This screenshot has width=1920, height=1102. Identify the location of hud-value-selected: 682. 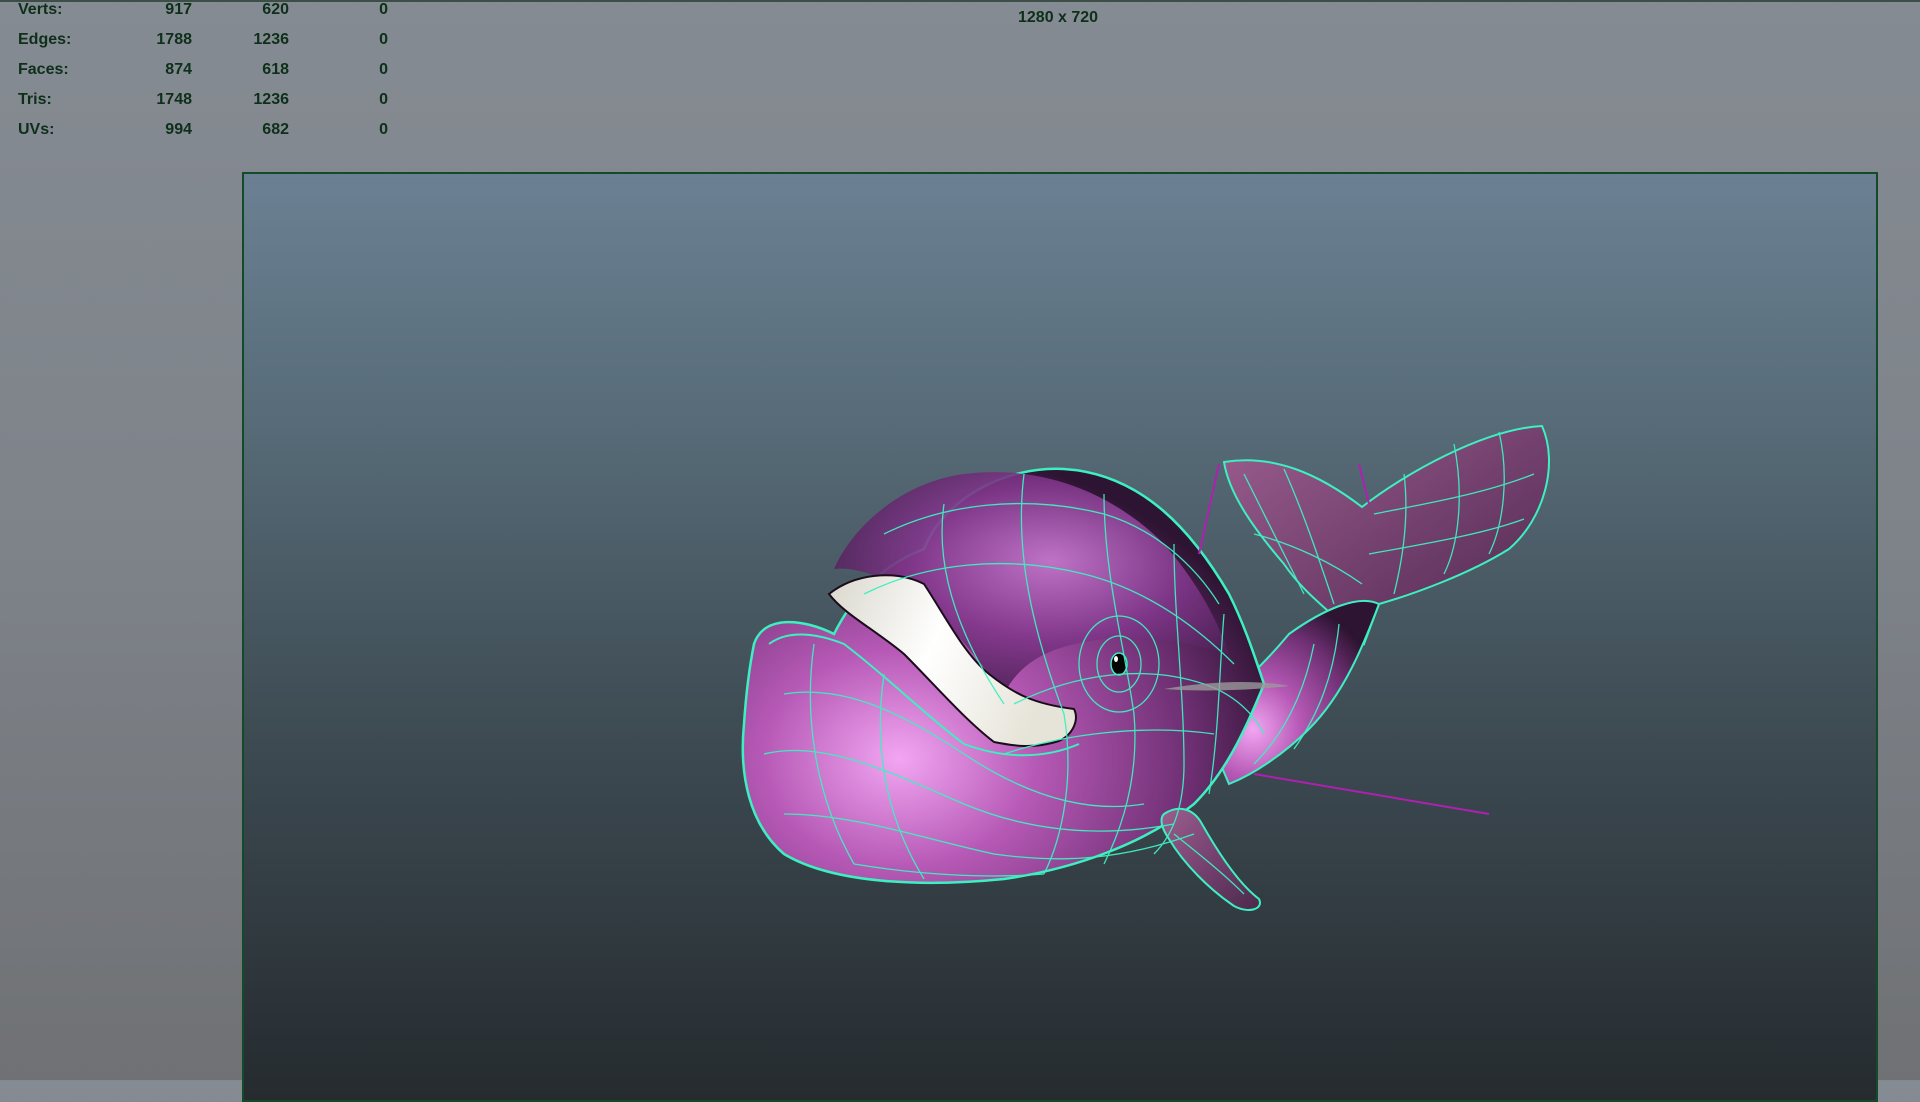
(275, 129).